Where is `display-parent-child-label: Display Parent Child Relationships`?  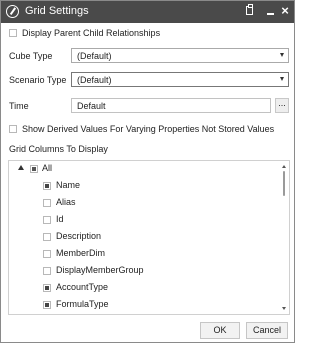 display-parent-child-label: Display Parent Child Relationships is located at coordinates (91, 33).